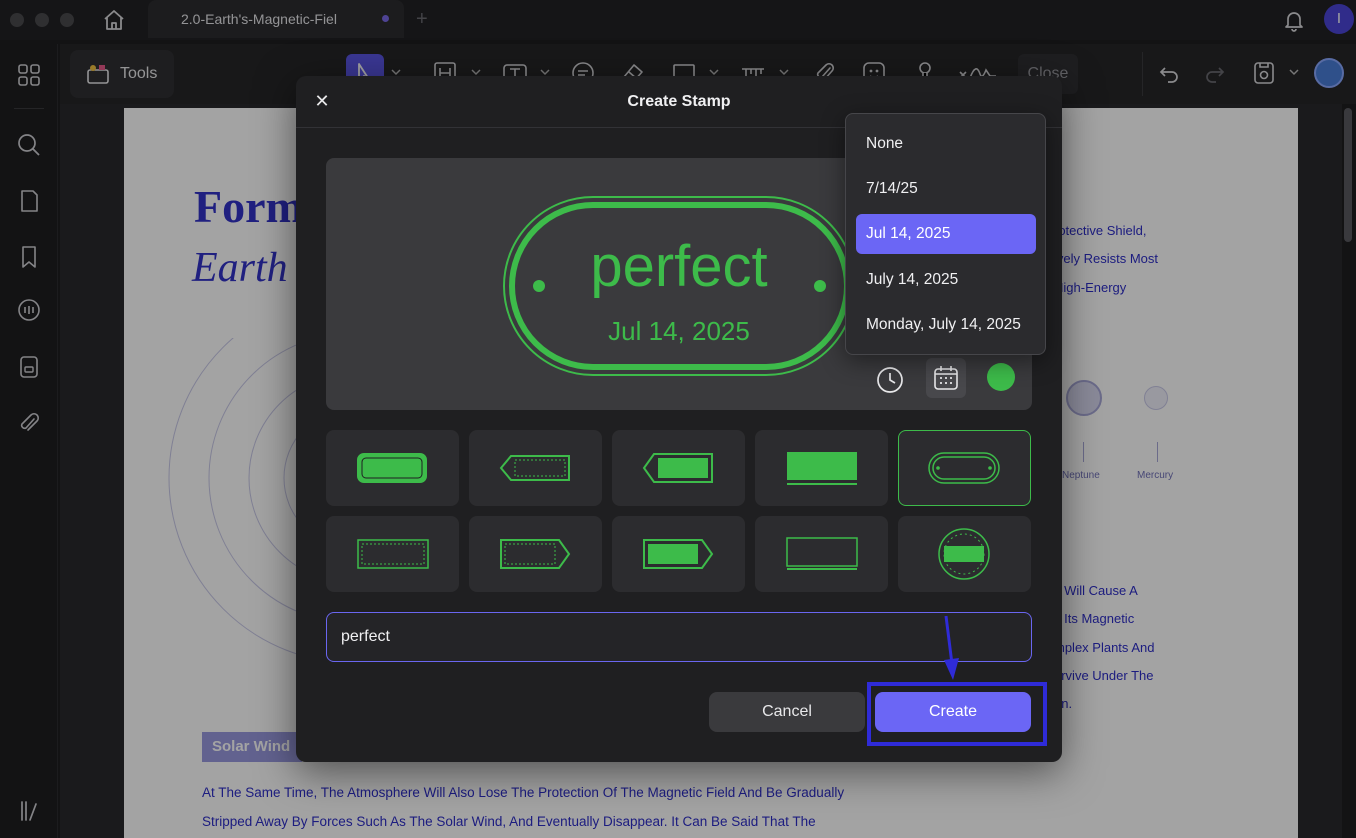 The height and width of the screenshot is (838, 1356). What do you see at coordinates (678, 266) in the screenshot?
I see `stamp-preview-text: perfect` at bounding box center [678, 266].